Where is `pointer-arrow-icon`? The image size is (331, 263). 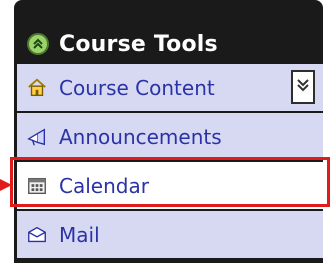
pointer-arrow-icon is located at coordinates (6, 183).